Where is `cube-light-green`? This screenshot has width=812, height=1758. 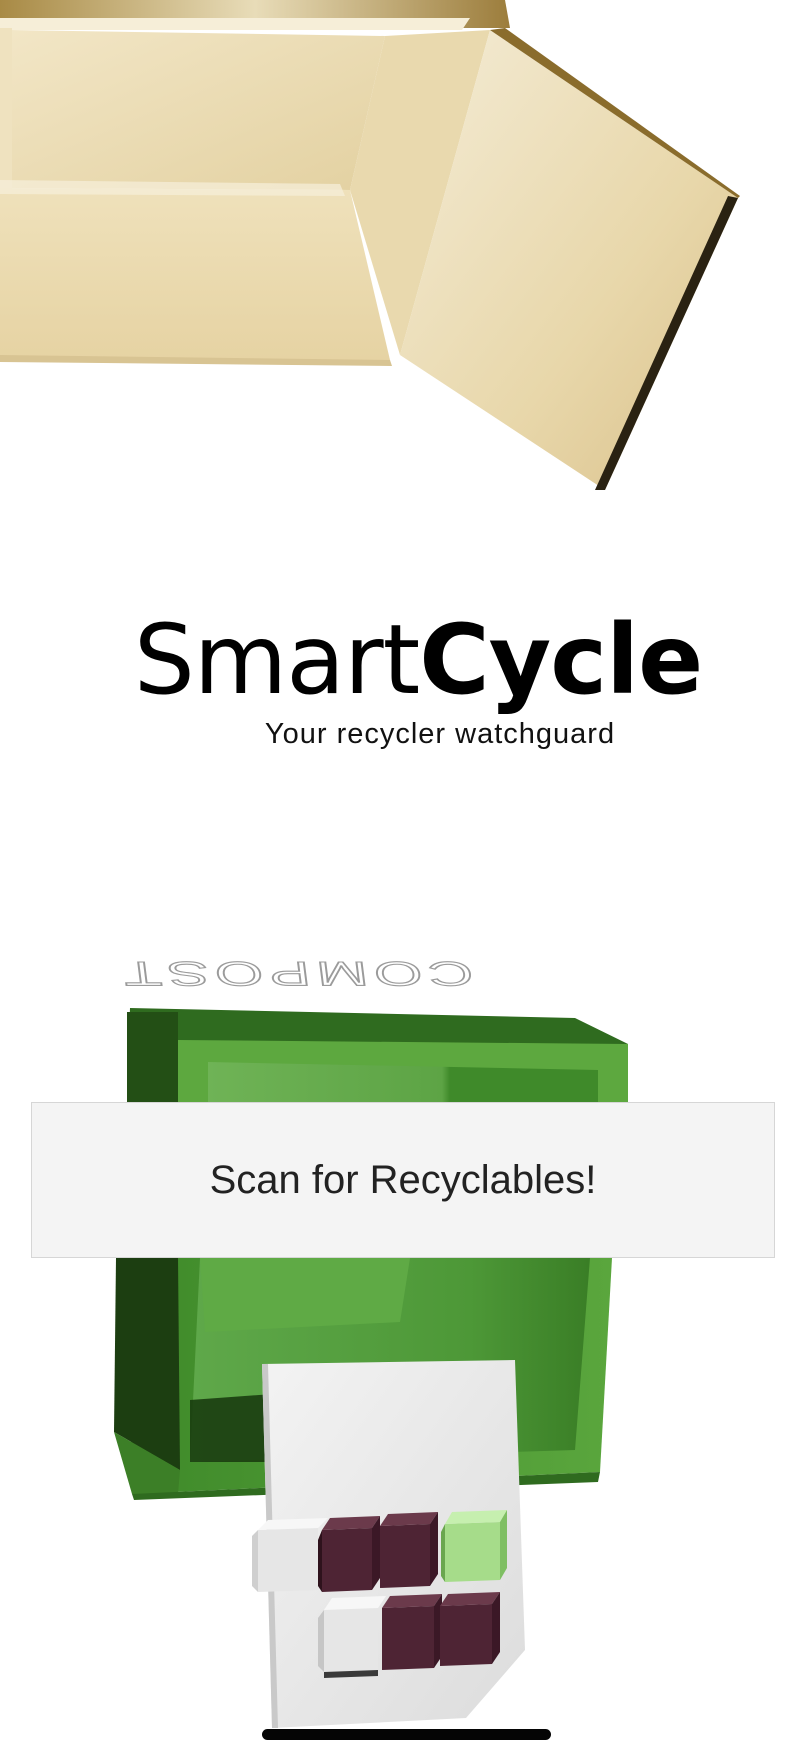 cube-light-green is located at coordinates (474, 1546).